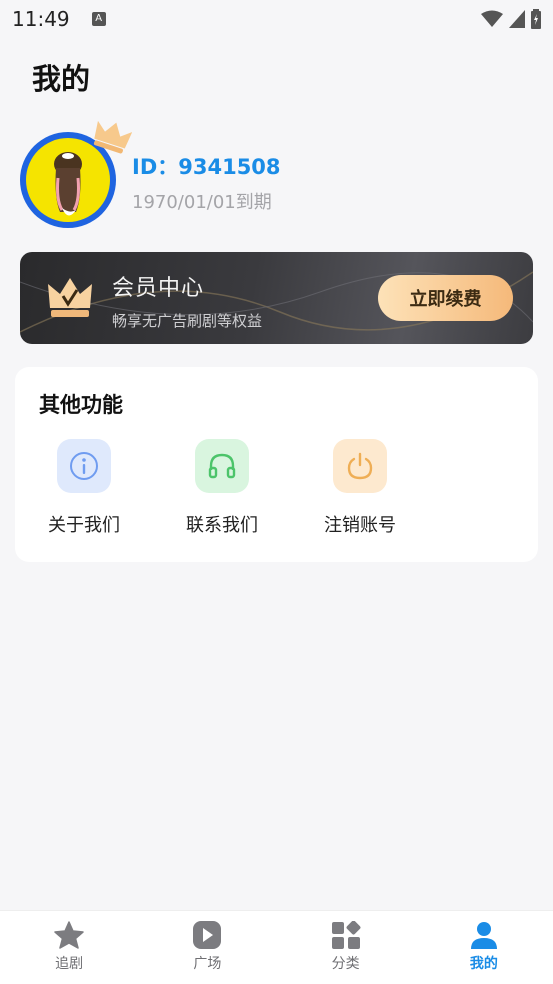  I want to click on page-title: 我的, so click(61, 79).